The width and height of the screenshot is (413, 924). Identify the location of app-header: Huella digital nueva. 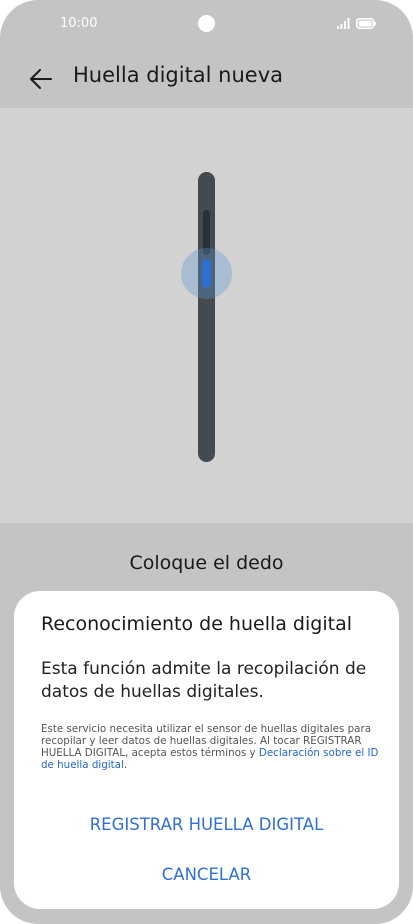
(206, 79).